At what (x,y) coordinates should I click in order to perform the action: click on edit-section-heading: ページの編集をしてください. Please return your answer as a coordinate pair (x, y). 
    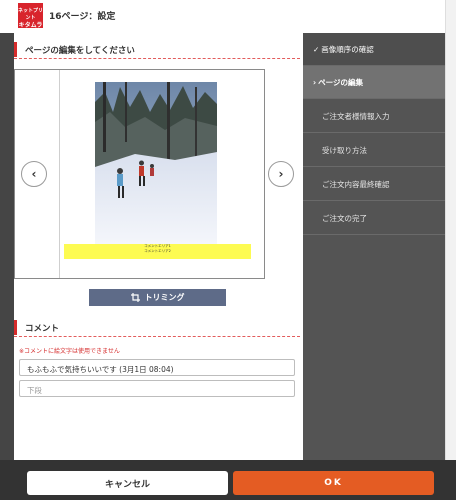
    Looking at the image, I should click on (157, 49).